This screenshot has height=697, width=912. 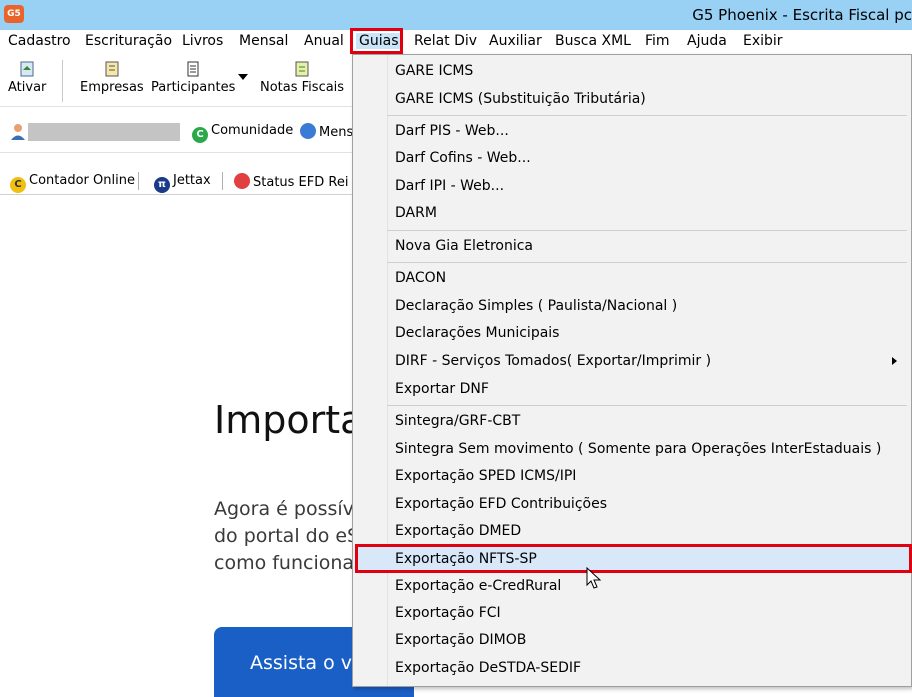 I want to click on menu-item-label: Sintegra/GRF-CBT, so click(x=458, y=421).